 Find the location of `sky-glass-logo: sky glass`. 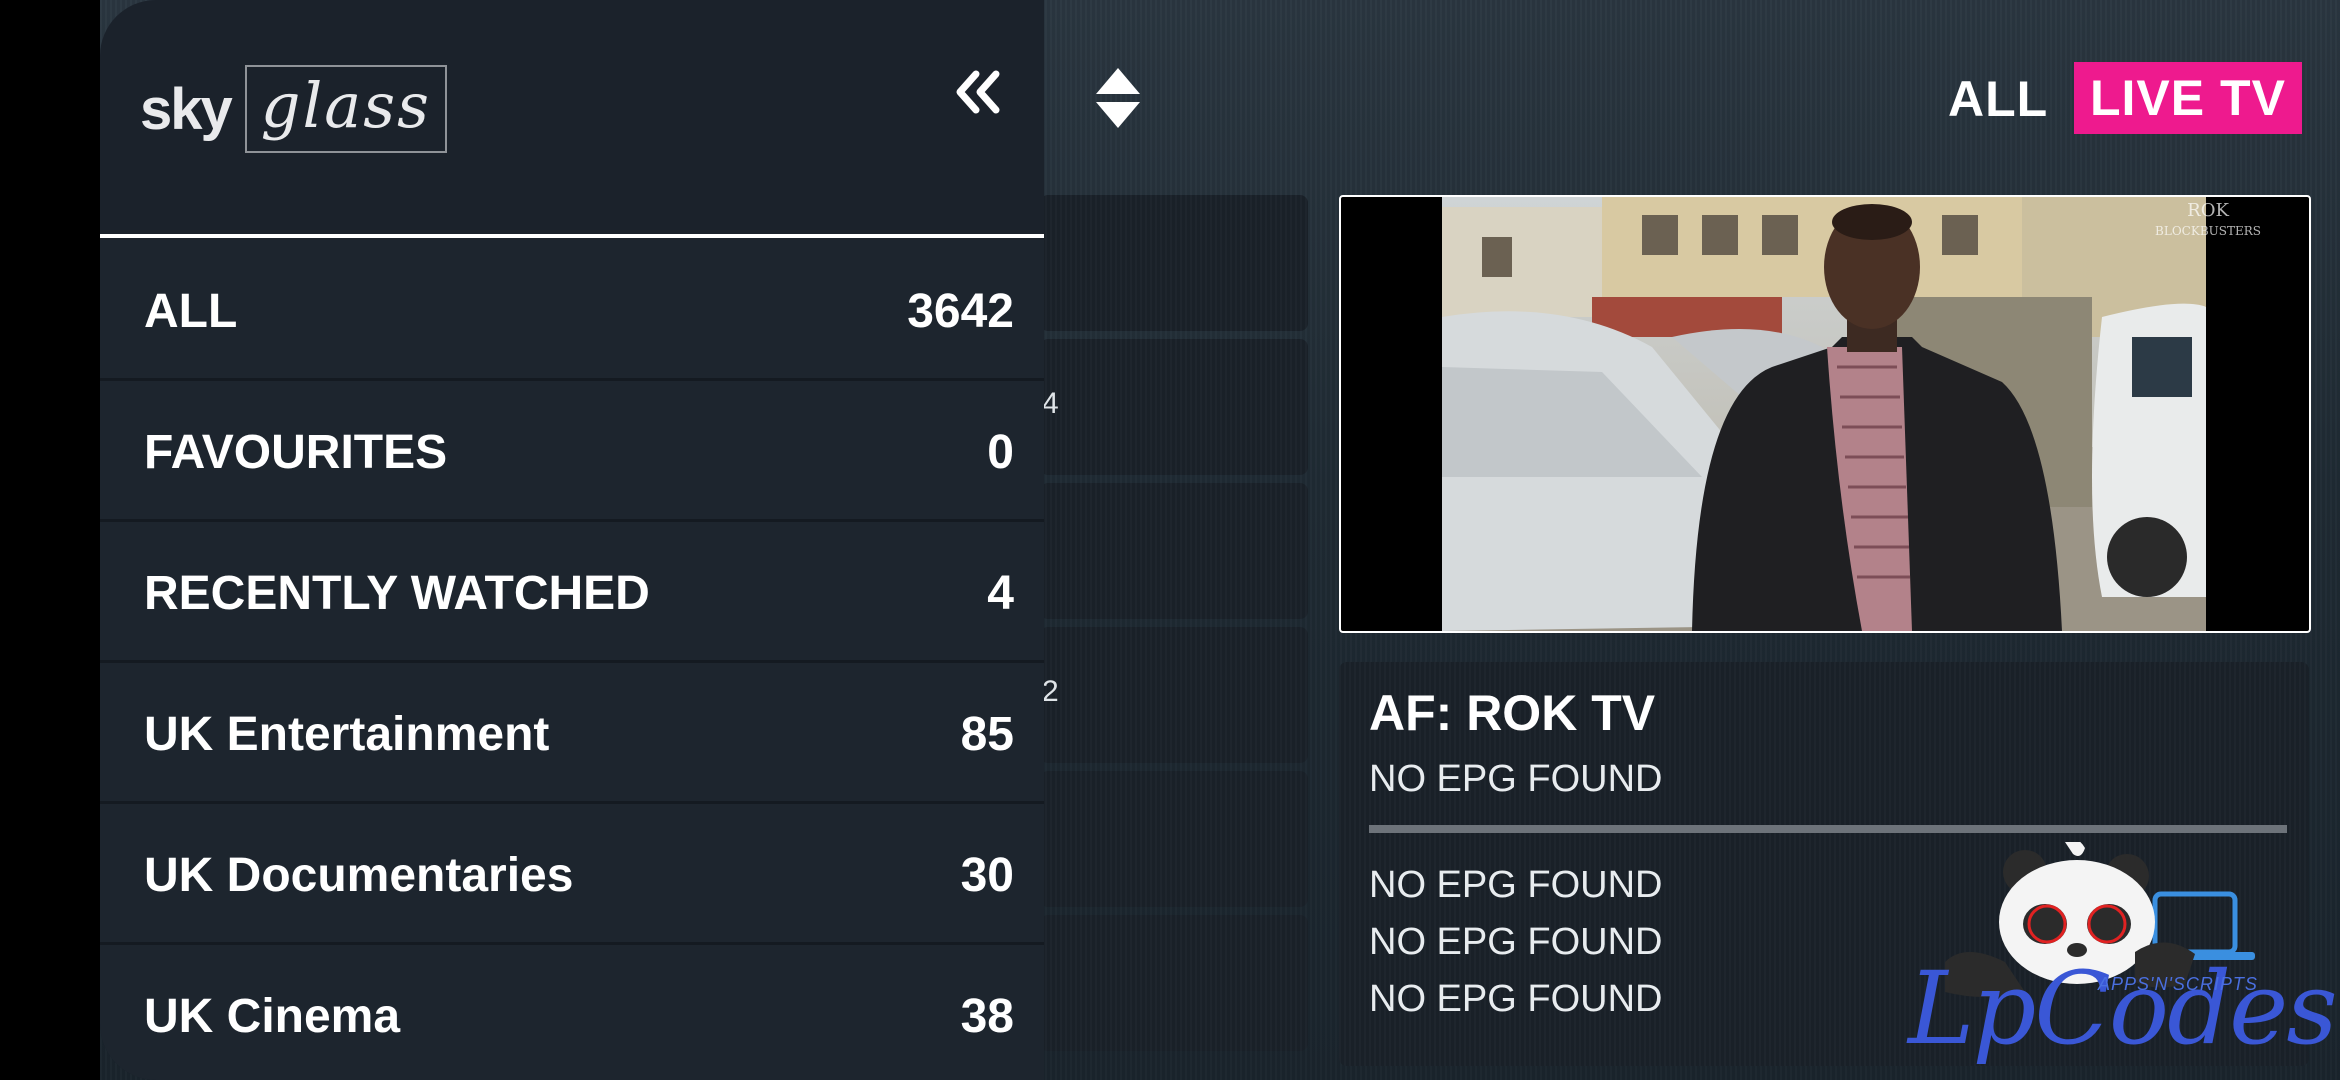

sky-glass-logo: sky glass is located at coordinates (293, 109).